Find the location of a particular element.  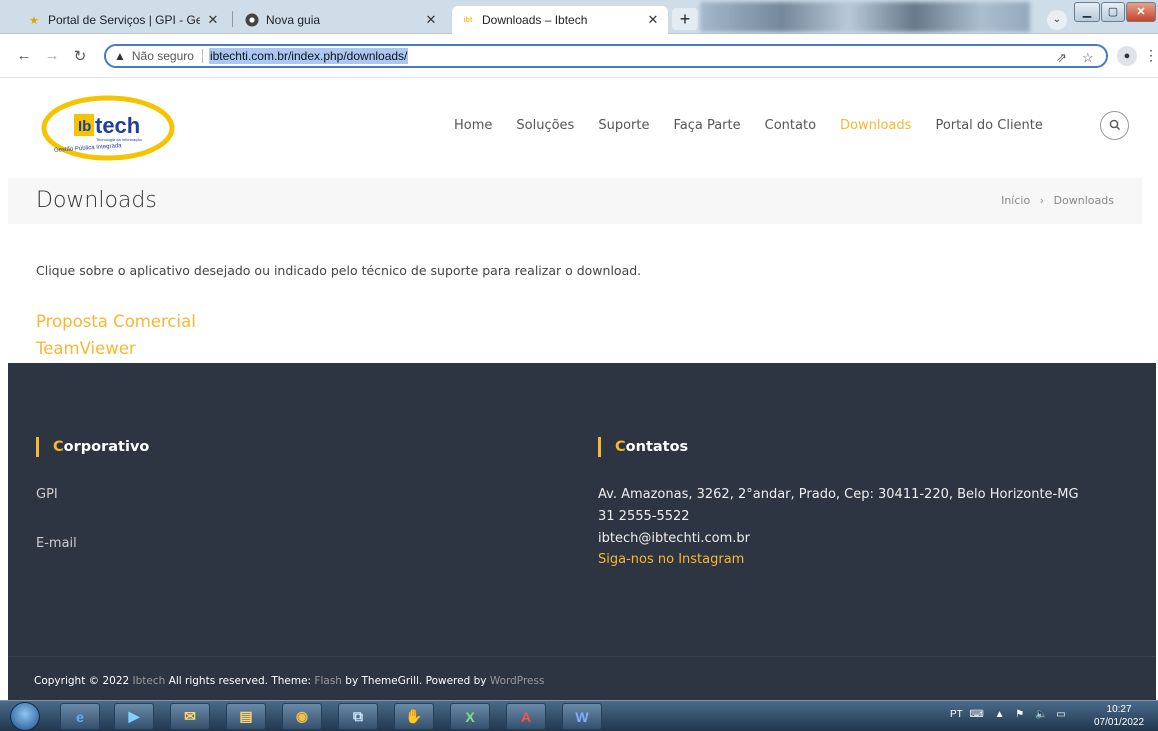

copyright-prefix: Copyright © 2022 is located at coordinates (82, 681).